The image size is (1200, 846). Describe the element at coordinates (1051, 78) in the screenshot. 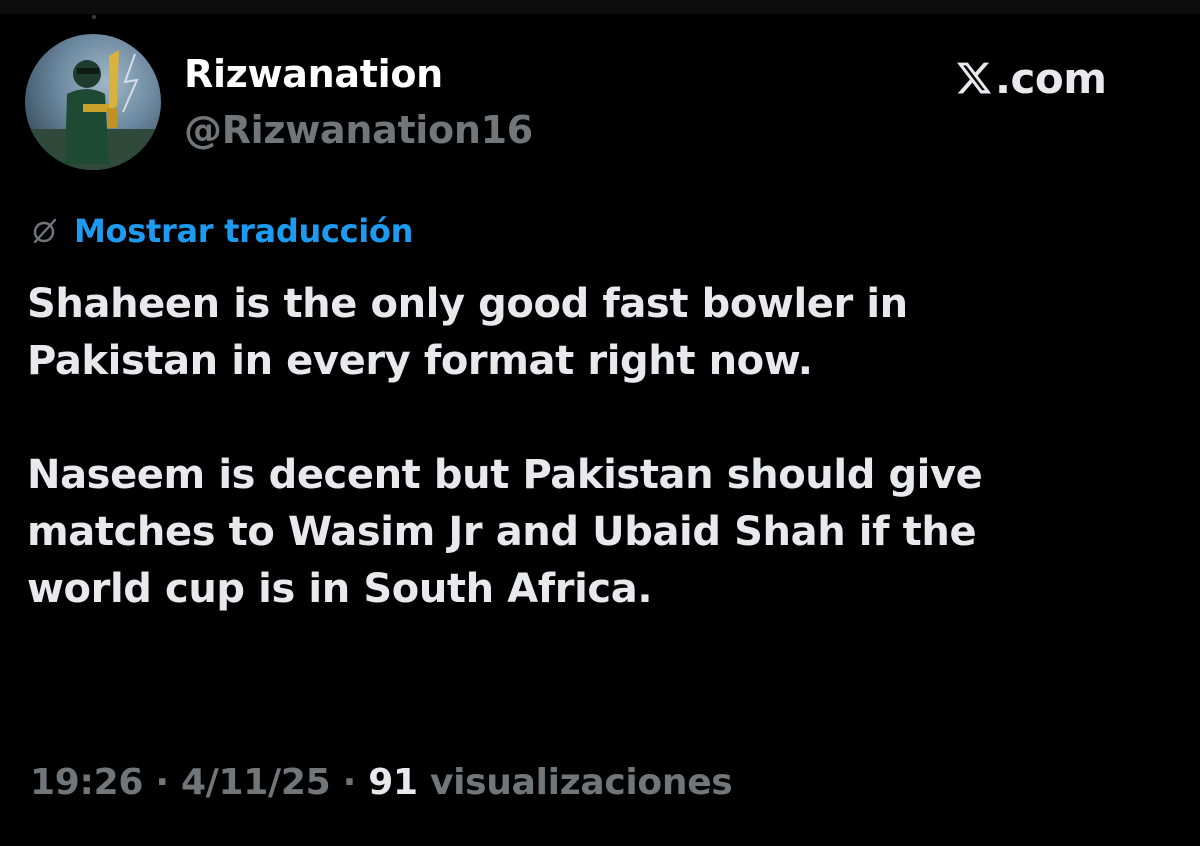

I see `brand-domain-text: .com` at that location.